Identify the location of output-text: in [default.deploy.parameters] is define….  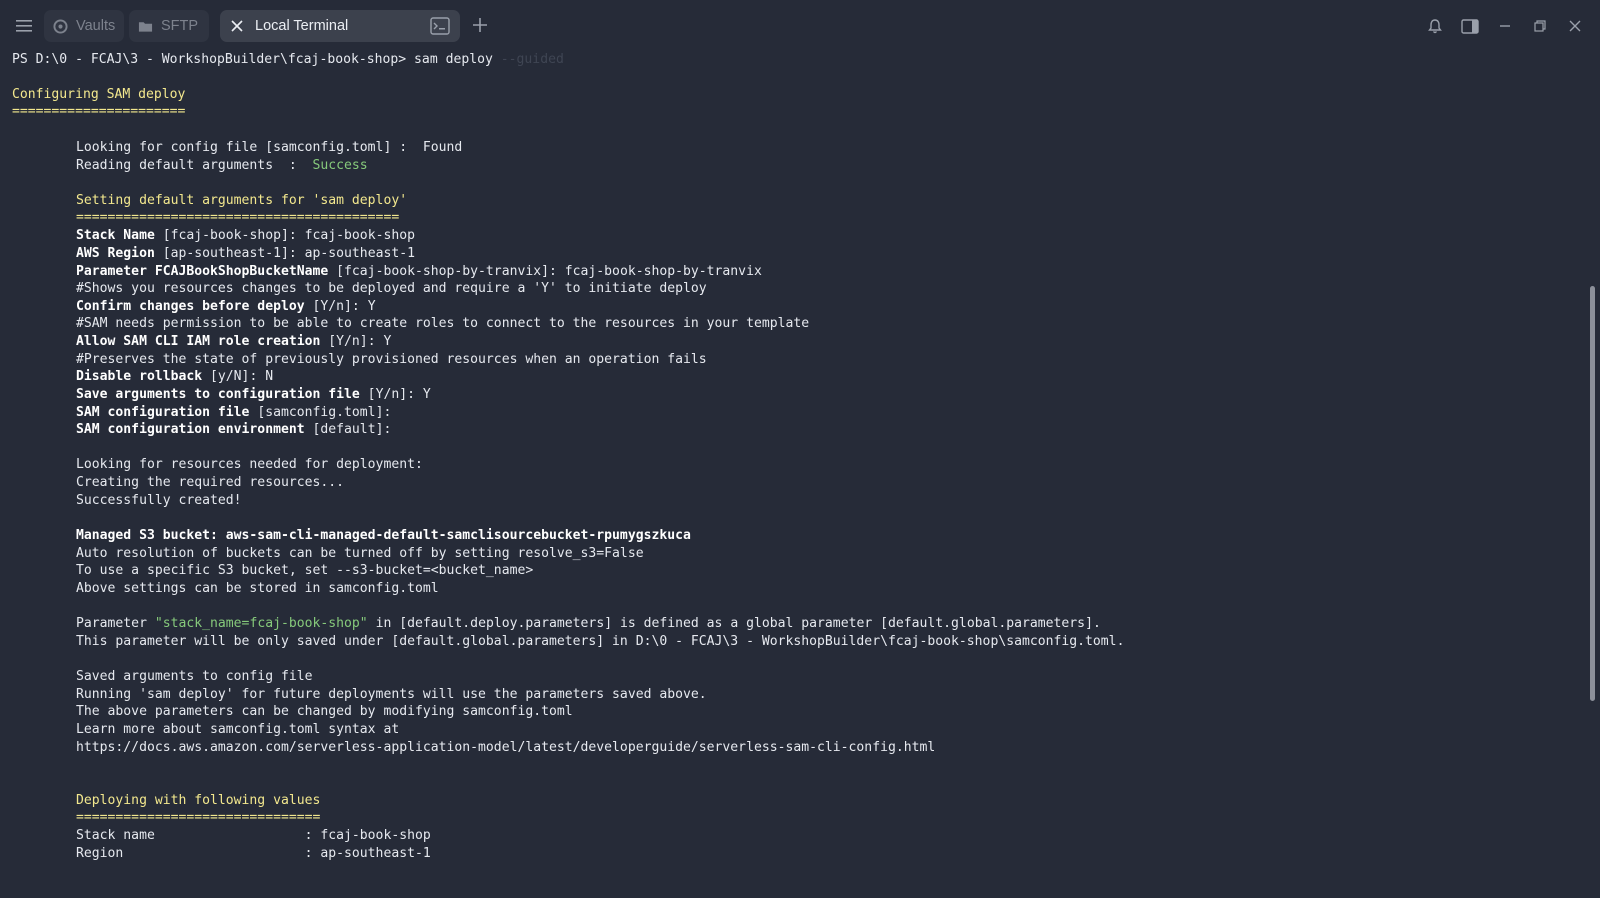
(734, 623).